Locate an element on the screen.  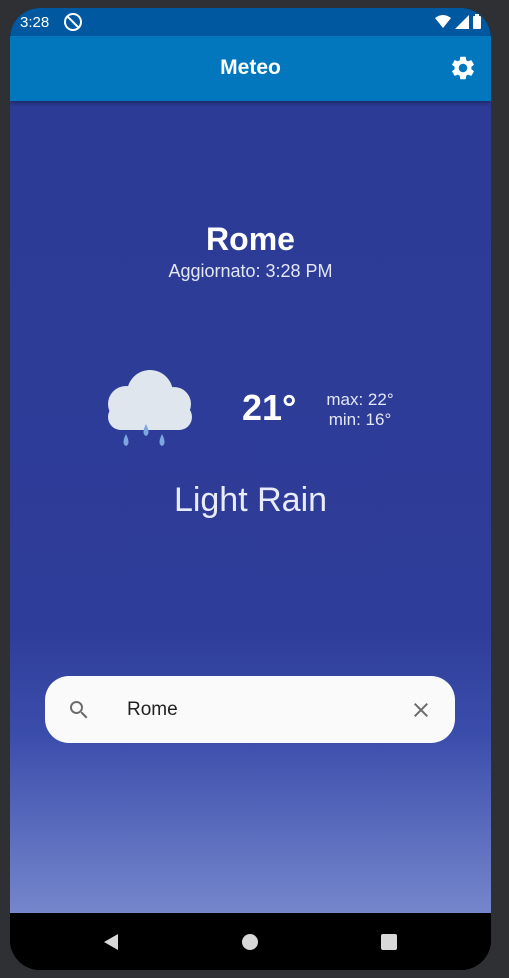
back-triangle-icon is located at coordinates (111, 942).